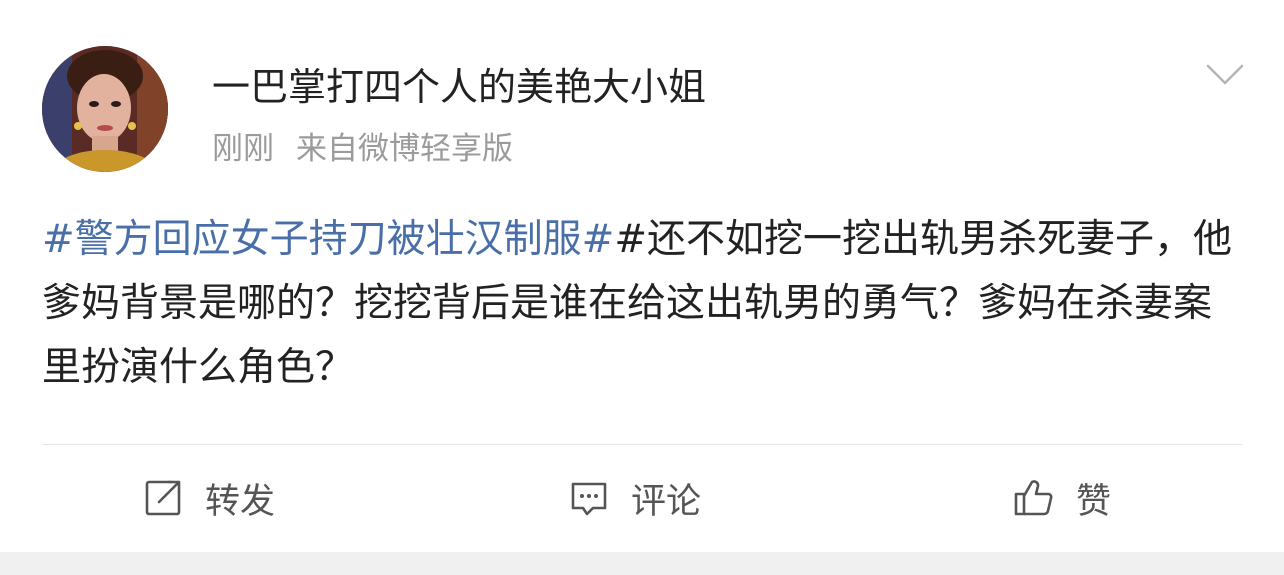 Image resolution: width=1284 pixels, height=575 pixels. I want to click on like-button: 赞, so click(1061, 498).